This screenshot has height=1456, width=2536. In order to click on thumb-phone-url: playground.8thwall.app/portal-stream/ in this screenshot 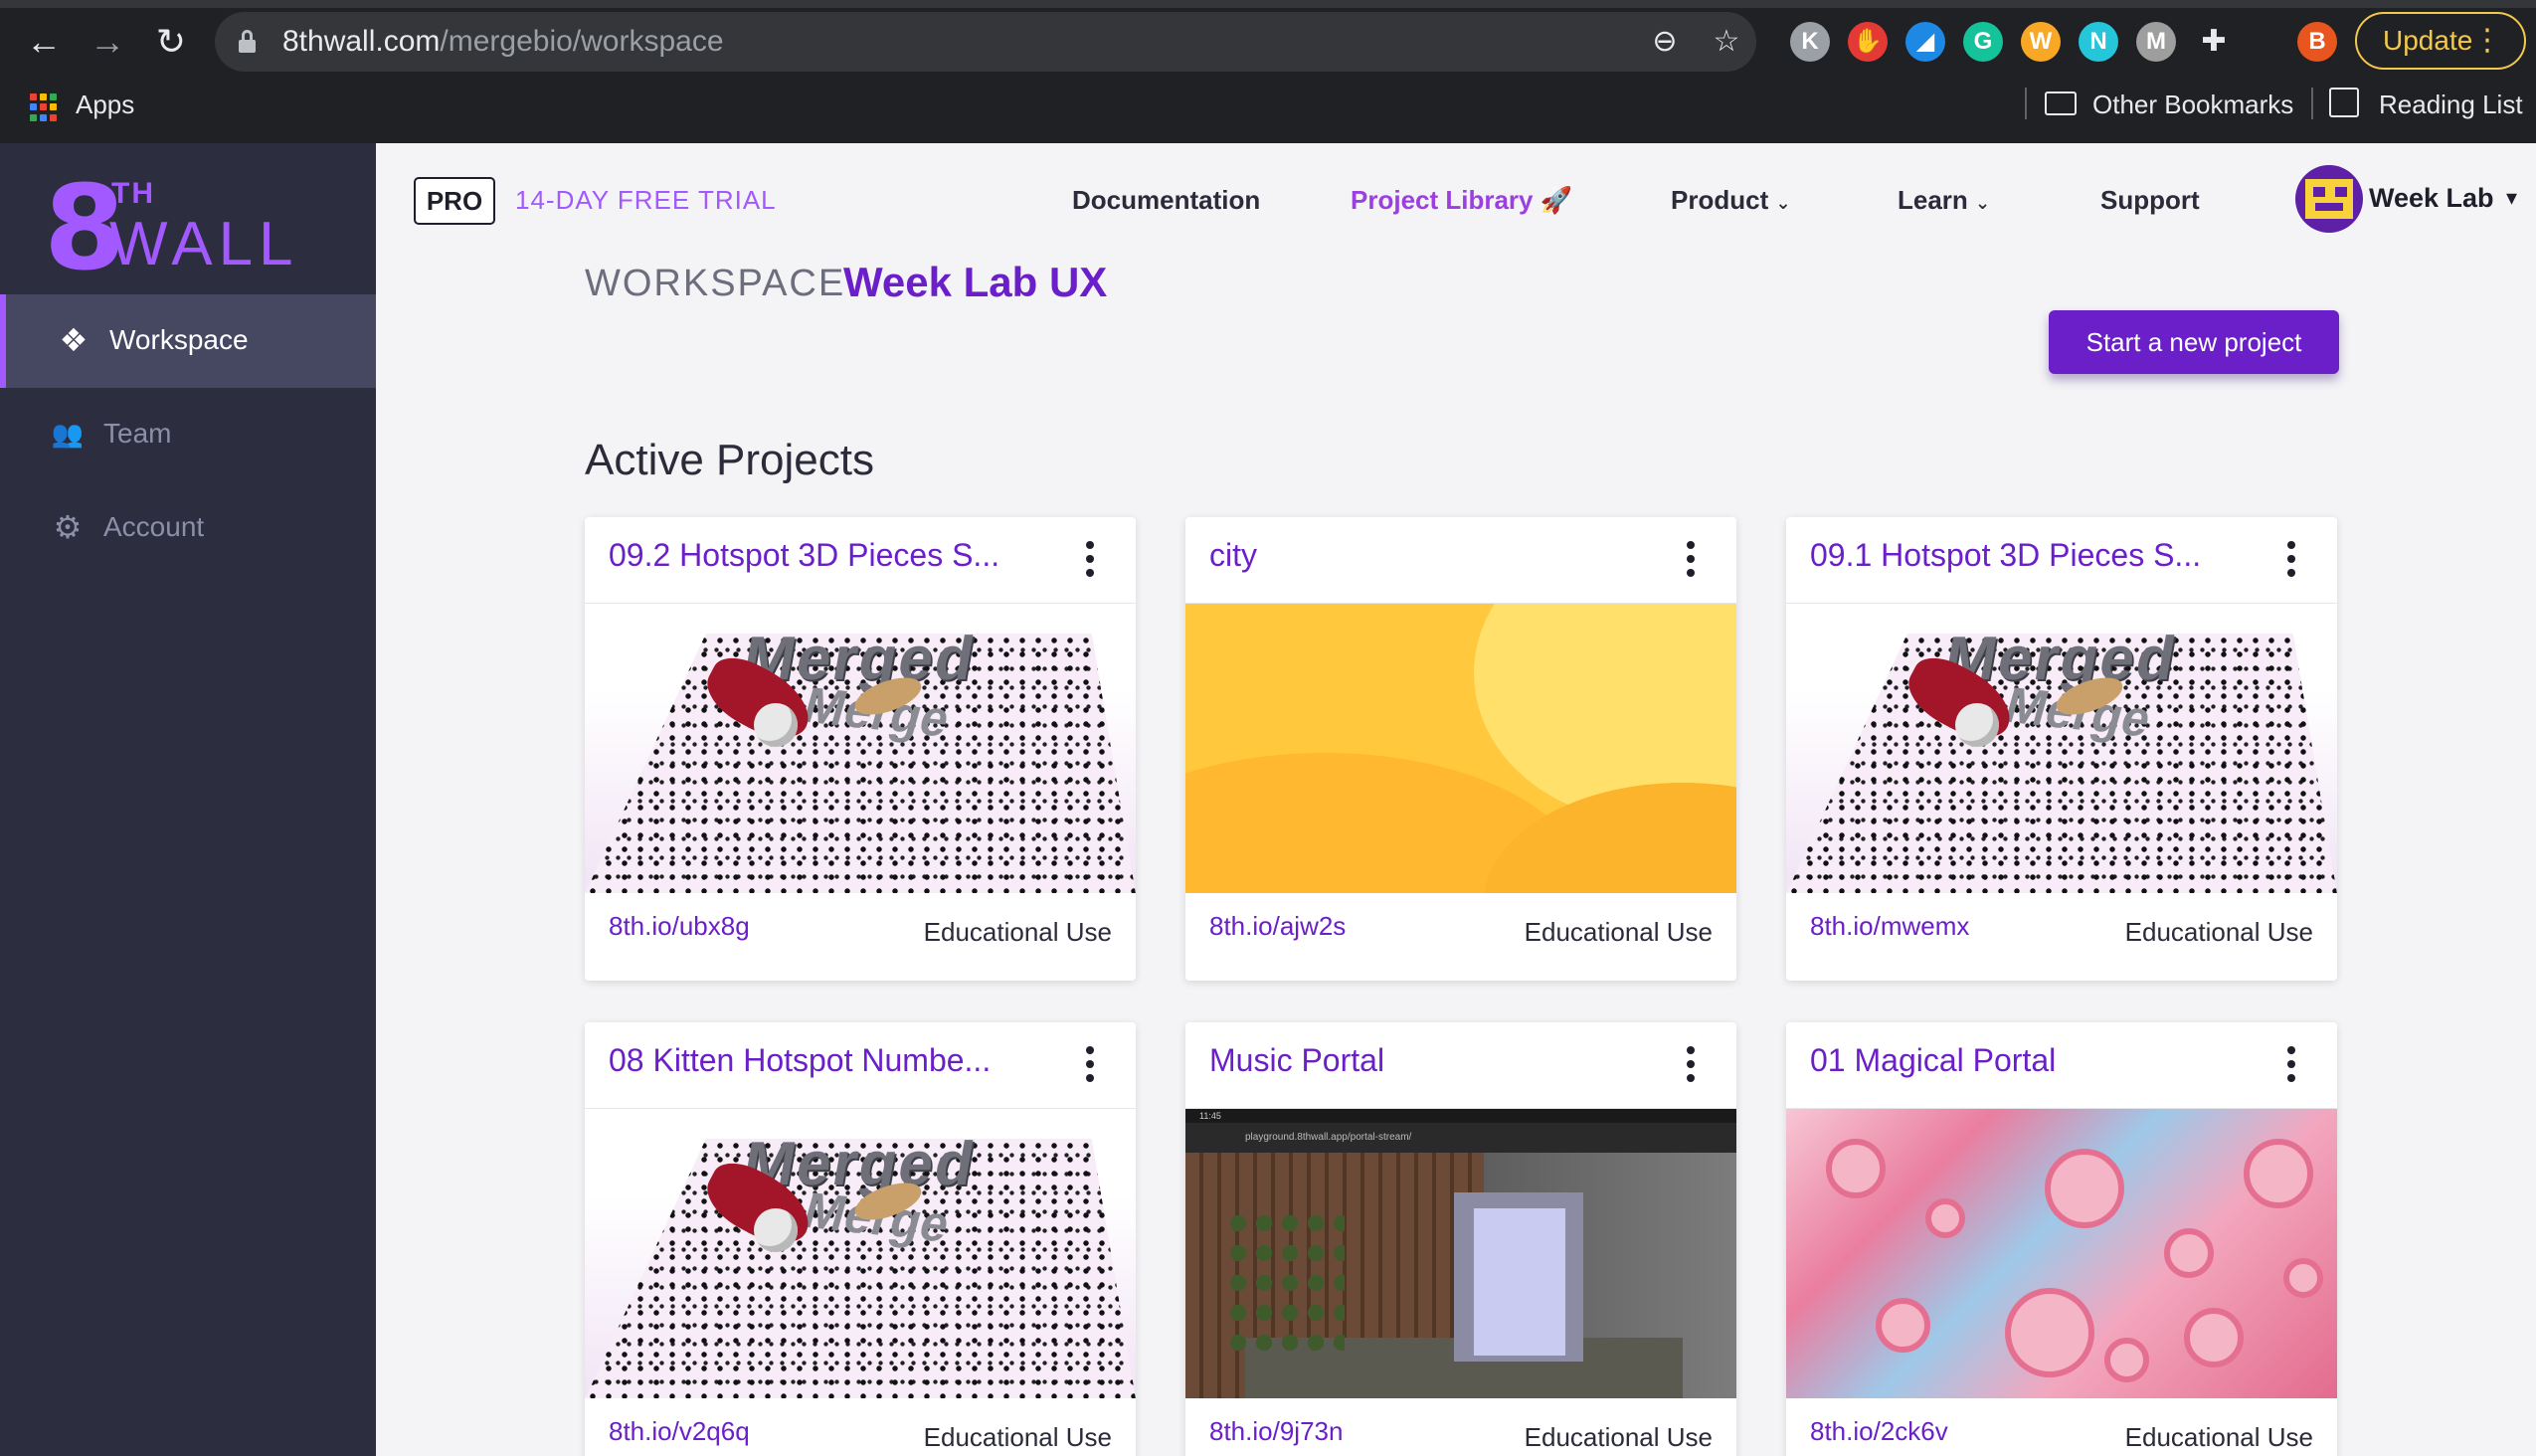, I will do `click(1460, 1138)`.